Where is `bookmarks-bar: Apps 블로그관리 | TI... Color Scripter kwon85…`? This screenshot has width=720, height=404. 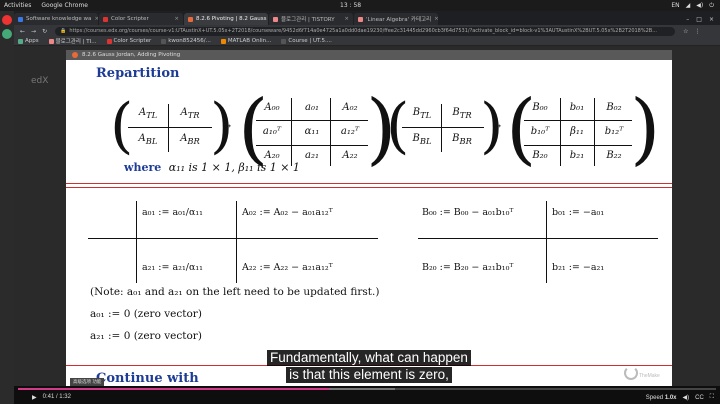 bookmarks-bar: Apps 블로그관리 | TI... Color Scripter kwon85… is located at coordinates (367, 41).